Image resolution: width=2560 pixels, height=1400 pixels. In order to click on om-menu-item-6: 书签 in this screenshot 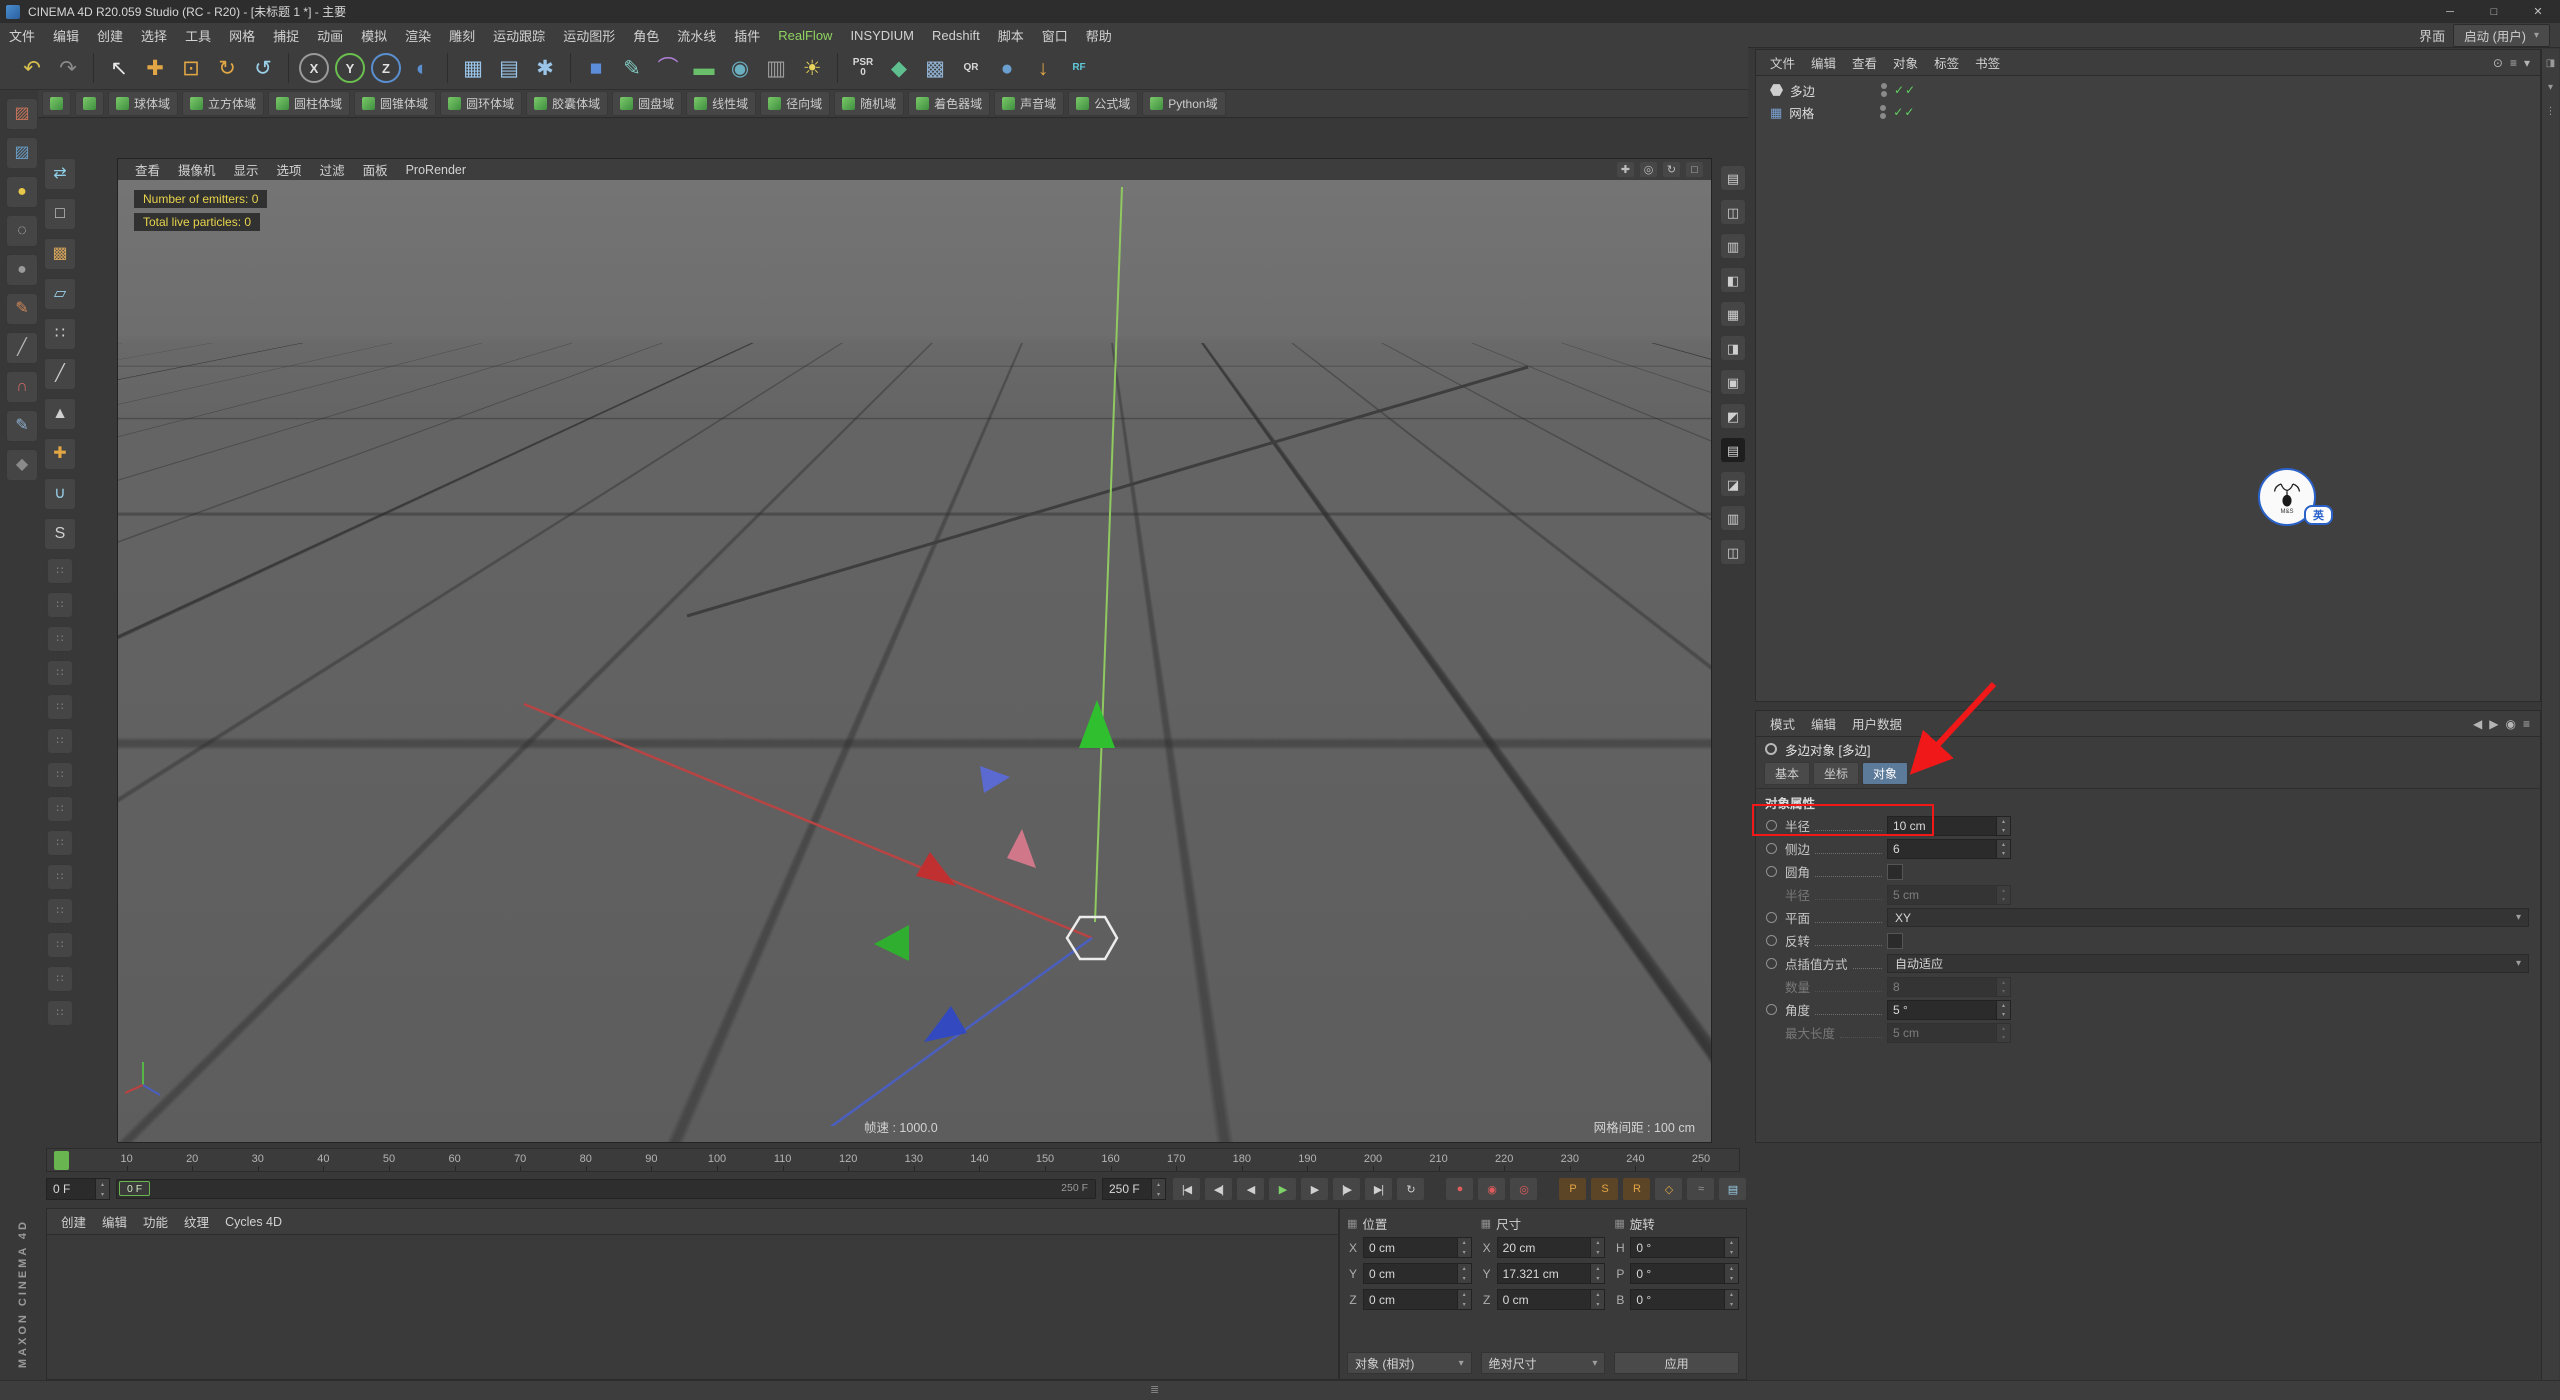, I will do `click(1987, 62)`.